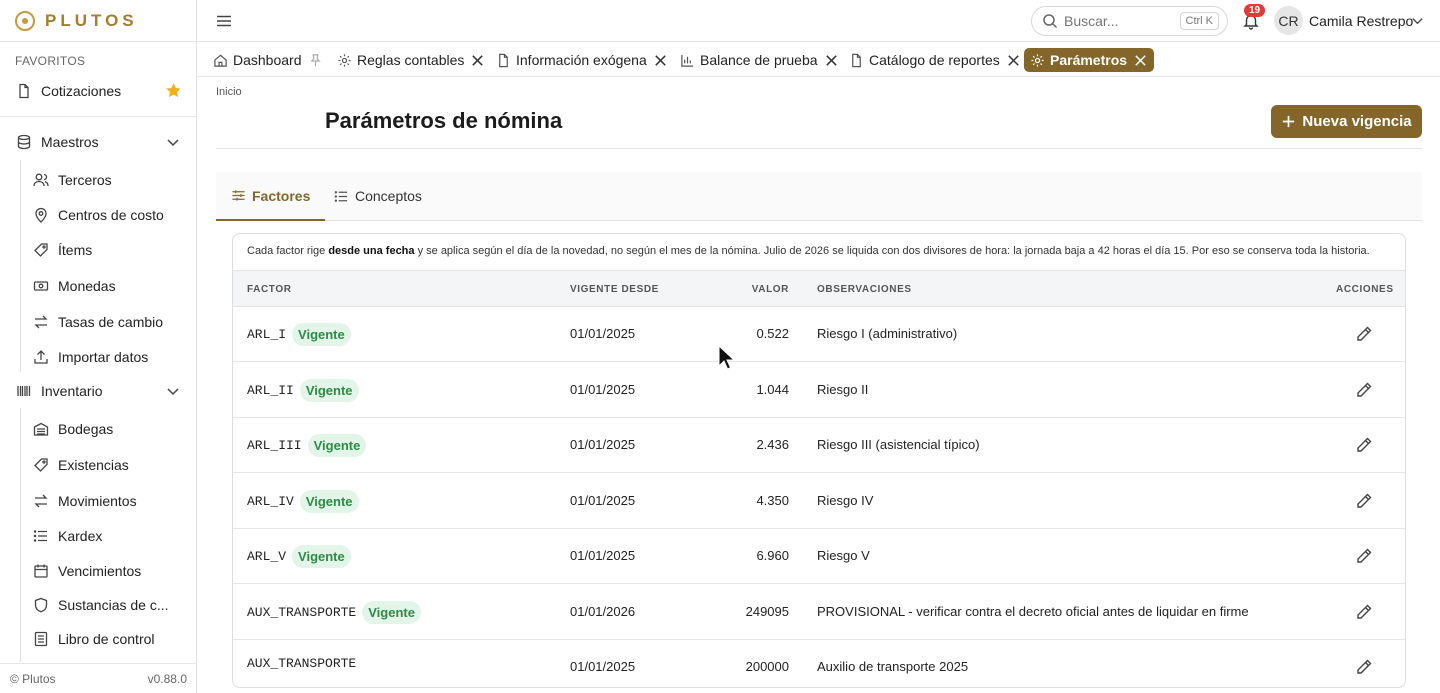  What do you see at coordinates (759, 60) in the screenshot?
I see `tab-balance-de-prueba: Balance de prueba` at bounding box center [759, 60].